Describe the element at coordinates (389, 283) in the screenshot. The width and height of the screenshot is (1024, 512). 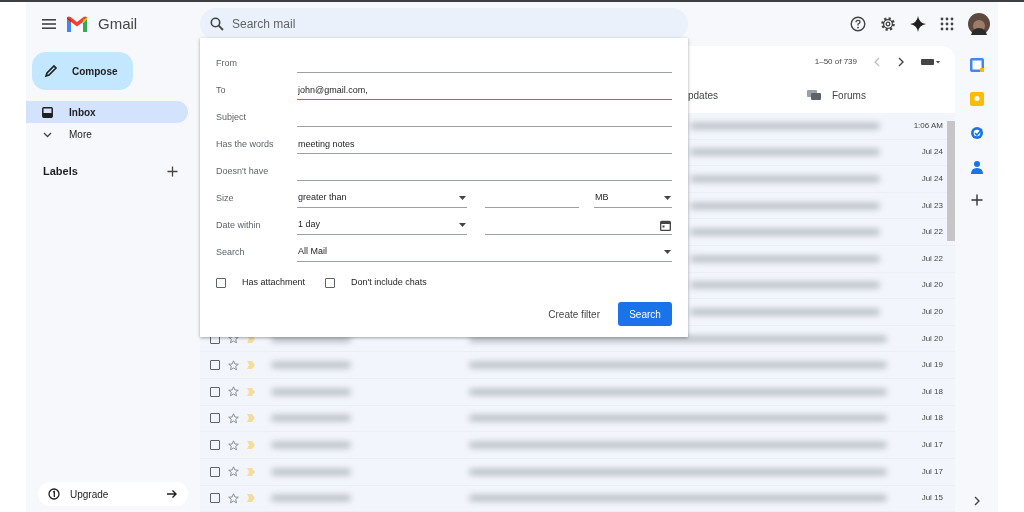
I see `checkbox-label: Don't include chats` at that location.